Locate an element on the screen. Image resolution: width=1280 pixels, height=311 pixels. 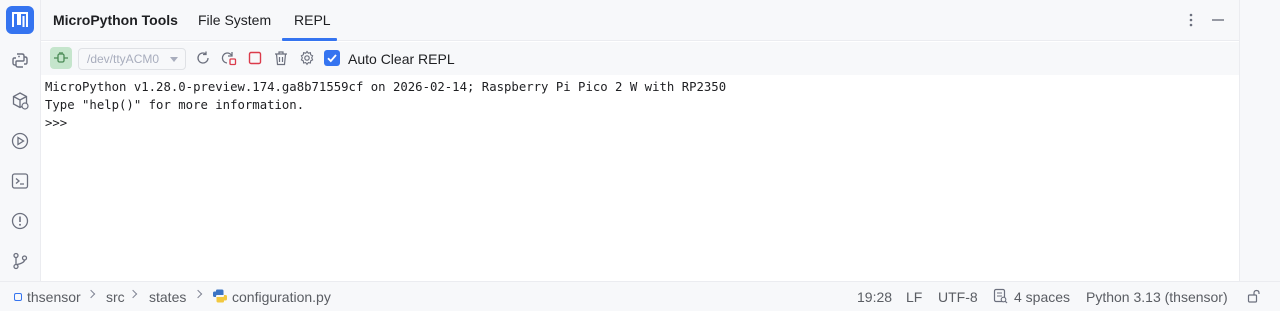
run-icon is located at coordinates (20, 141).